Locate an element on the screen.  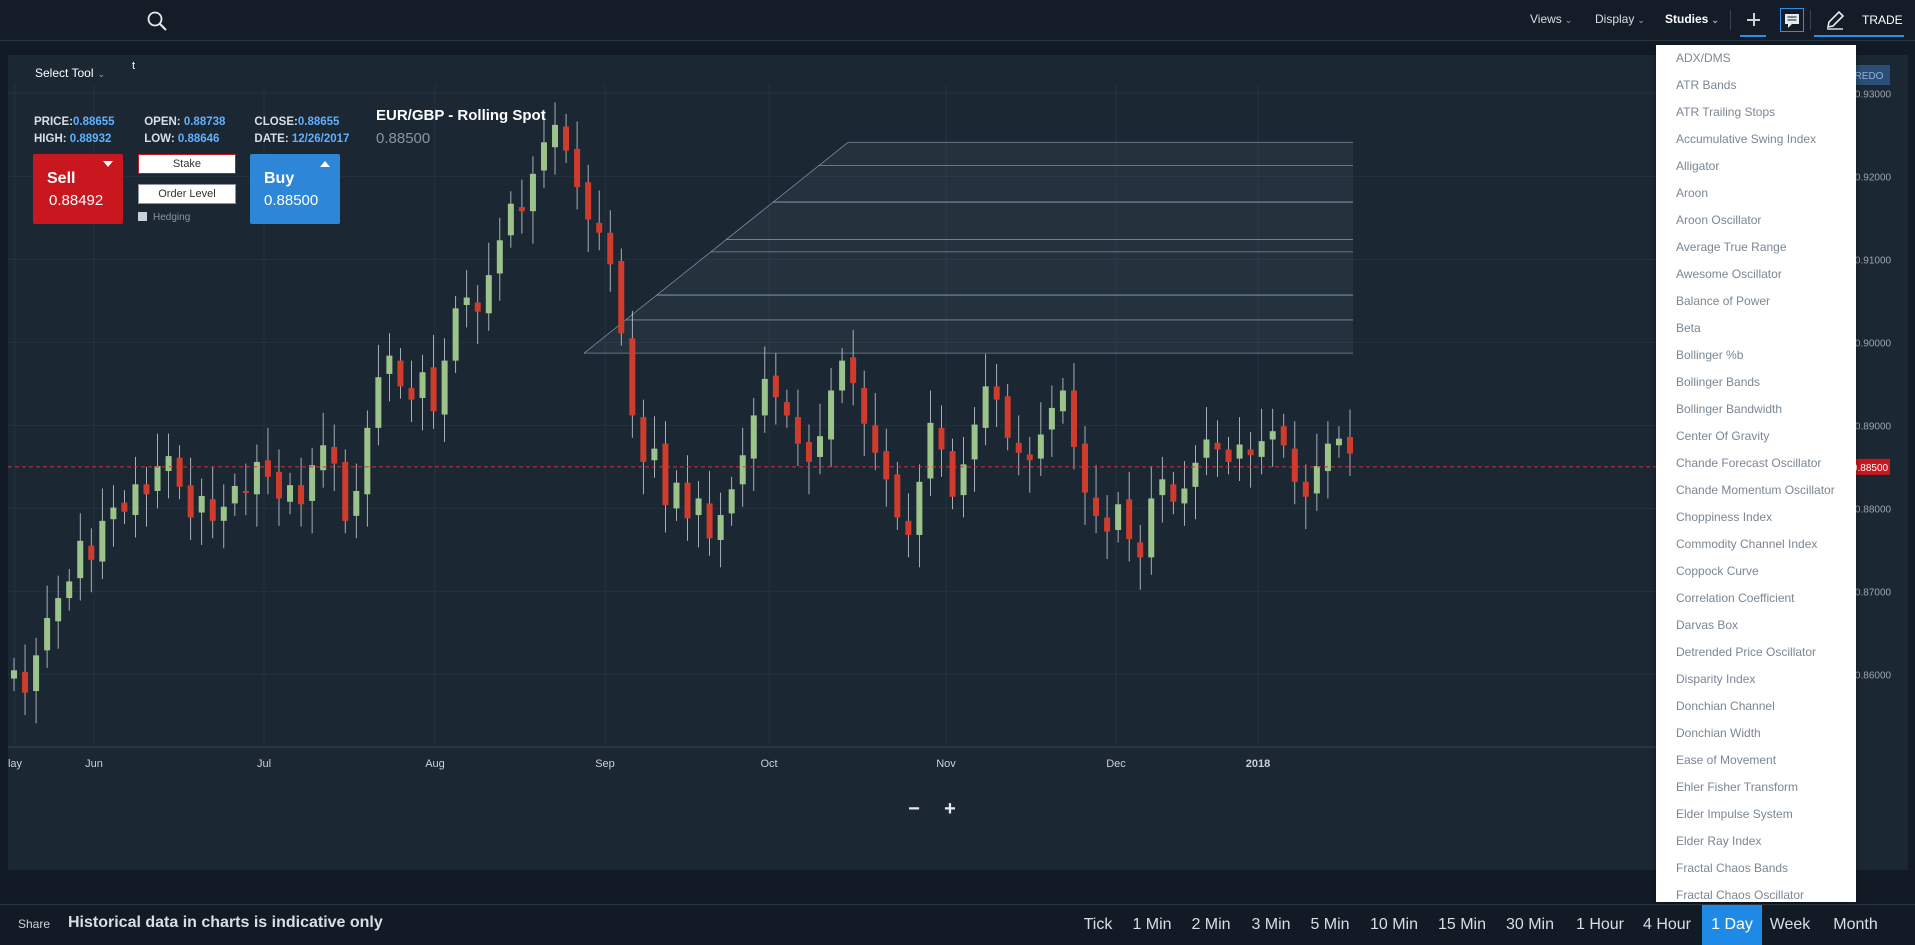
study-item: Detrended Price Oscillator is located at coordinates (1756, 652).